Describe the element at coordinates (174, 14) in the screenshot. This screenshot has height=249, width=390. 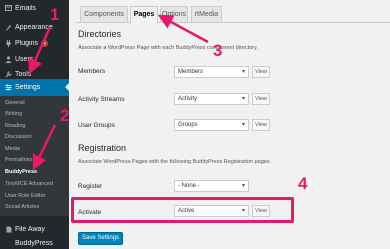
I see `tab-options: Options` at that location.